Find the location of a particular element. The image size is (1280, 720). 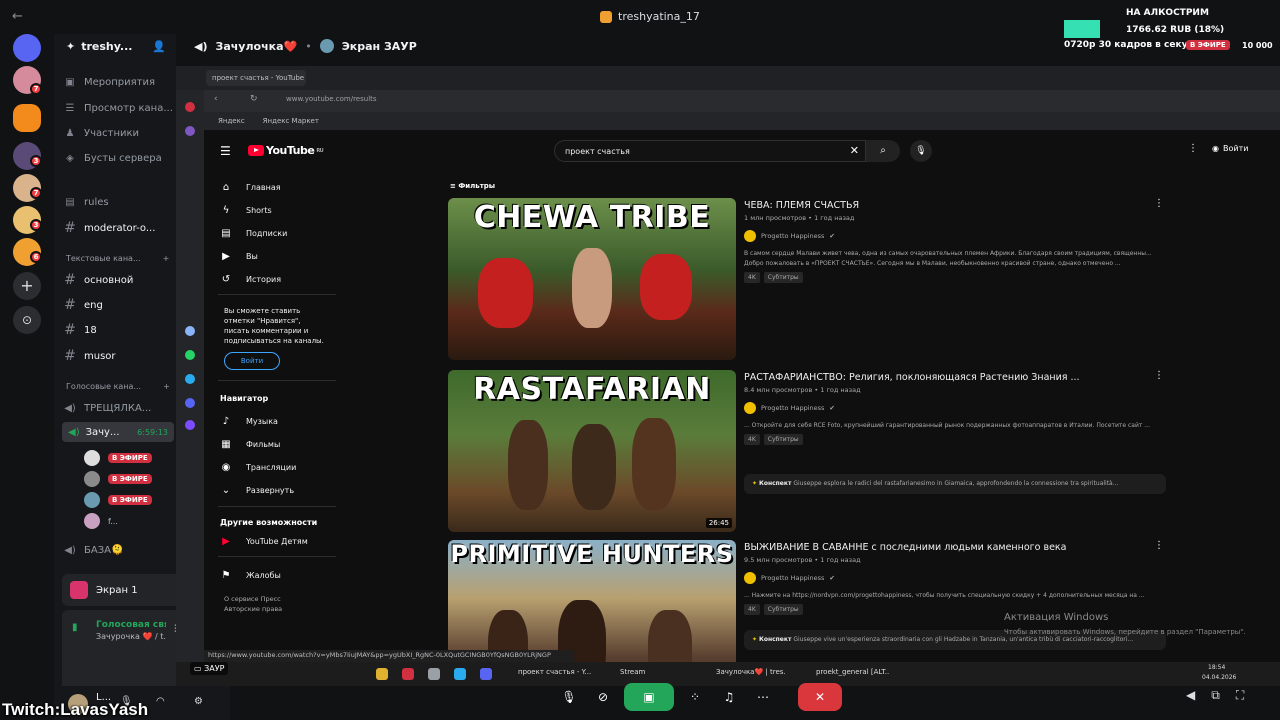

headphones-icon: ◠ is located at coordinates (160, 701).